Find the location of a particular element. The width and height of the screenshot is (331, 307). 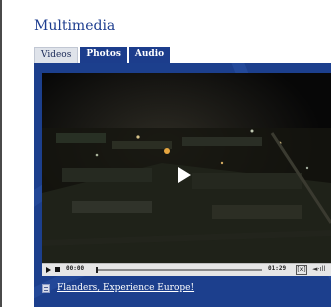

video-caption: Flanders, Experience Europe! is located at coordinates (118, 288).